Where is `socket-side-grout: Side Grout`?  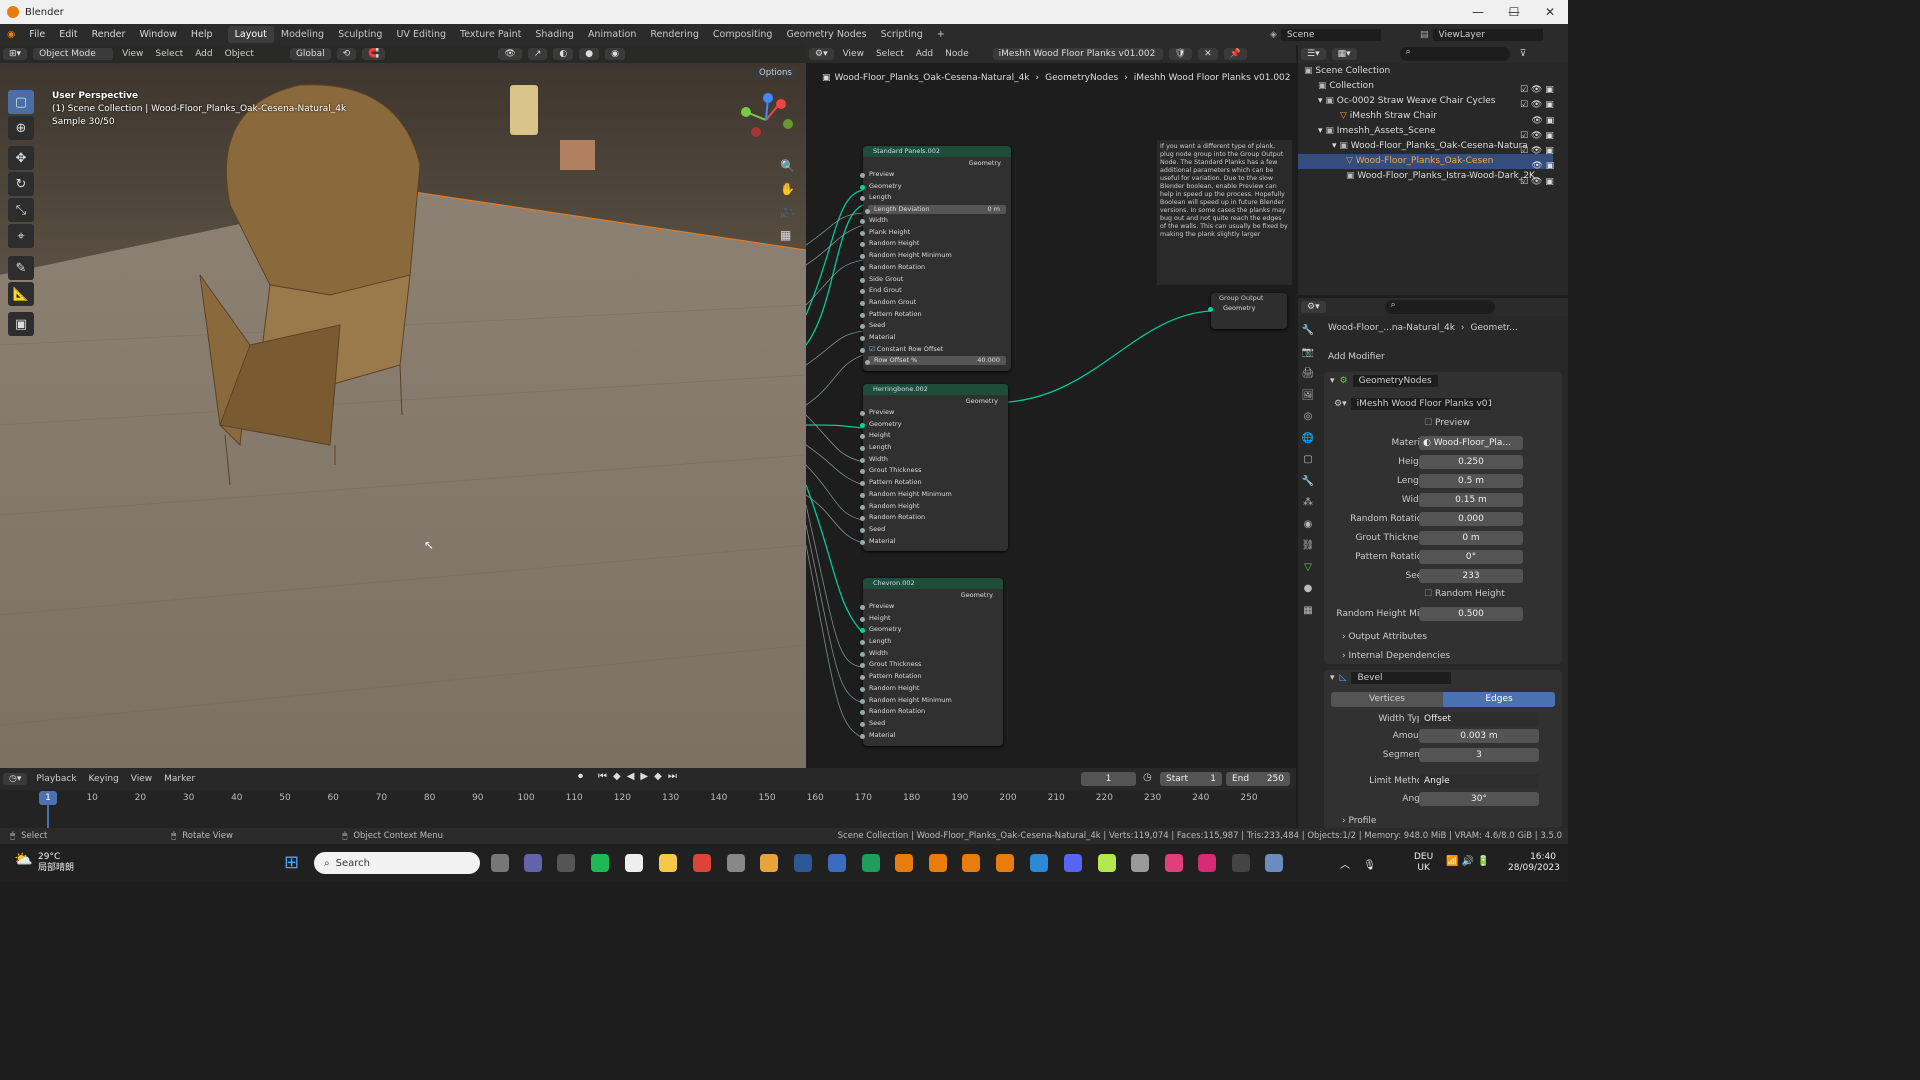
socket-side-grout: Side Grout is located at coordinates (935, 280).